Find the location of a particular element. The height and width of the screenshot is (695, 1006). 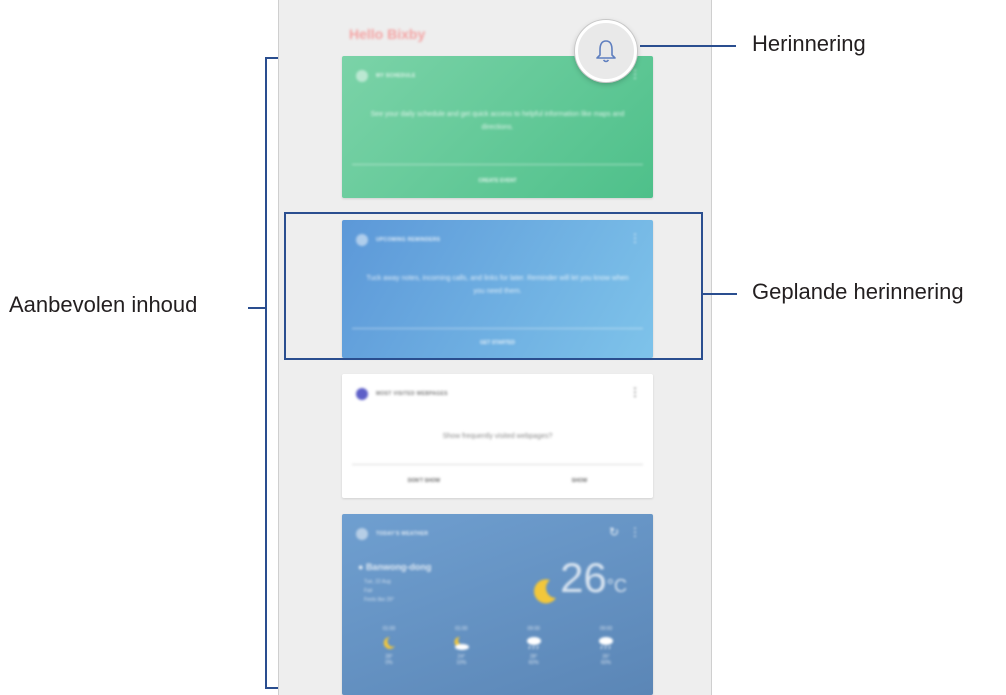

reminder-button is located at coordinates (606, 51).